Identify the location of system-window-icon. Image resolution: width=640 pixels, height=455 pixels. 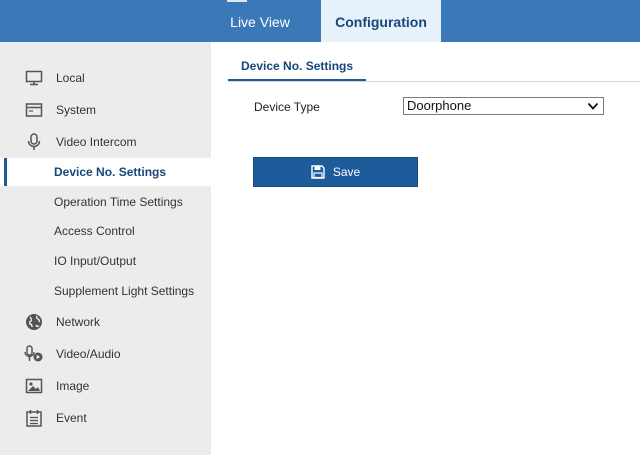
(34, 110).